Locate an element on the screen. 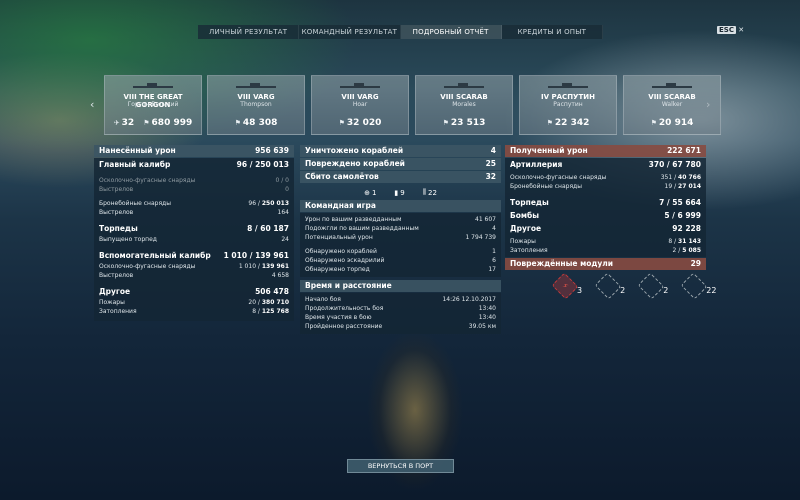 The height and width of the screenshot is (500, 800). team-row: Подожгли по вашим разведданным 4 is located at coordinates (400, 228).